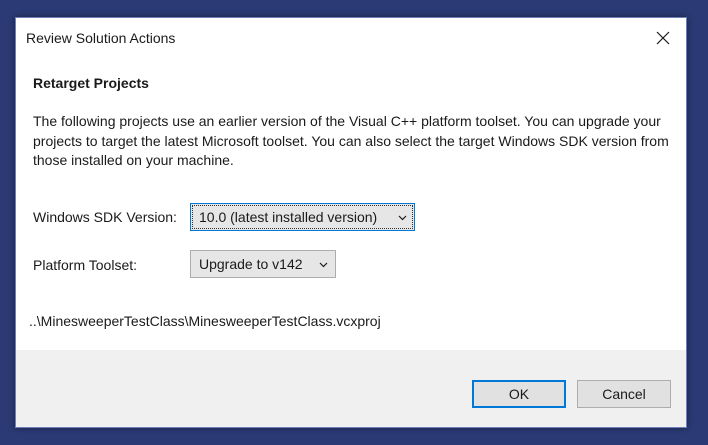  Describe the element at coordinates (519, 394) in the screenshot. I see `ok-button: OK` at that location.